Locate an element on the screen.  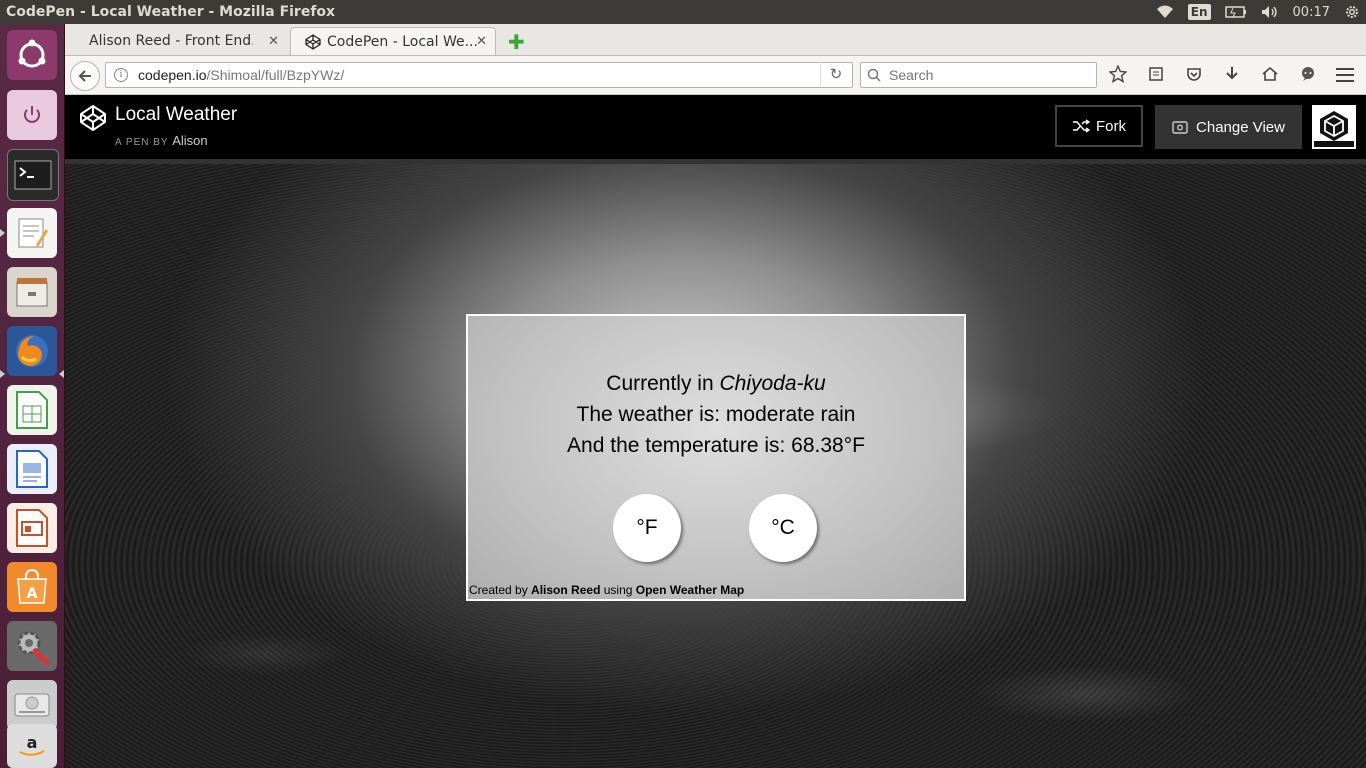
byline-prefix: A PEN BY is located at coordinates (142, 142).